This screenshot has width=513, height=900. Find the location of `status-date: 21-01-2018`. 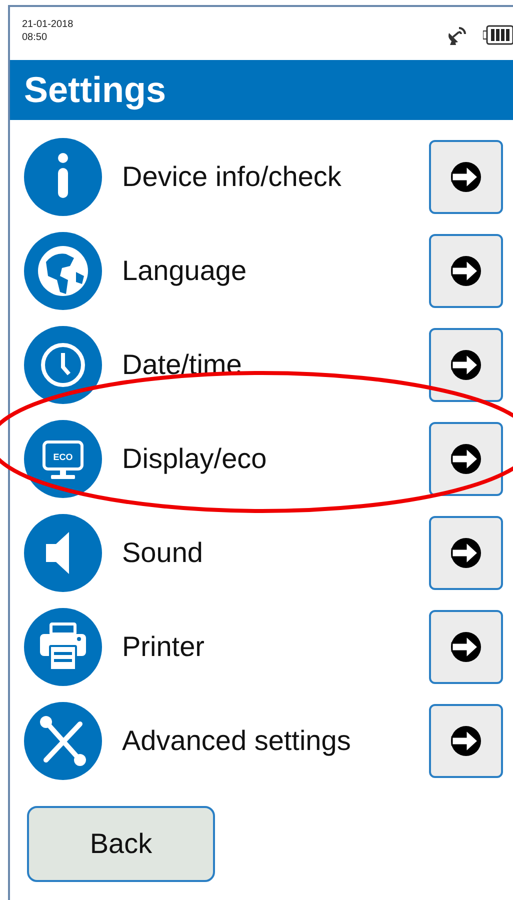

status-date: 21-01-2018 is located at coordinates (48, 24).